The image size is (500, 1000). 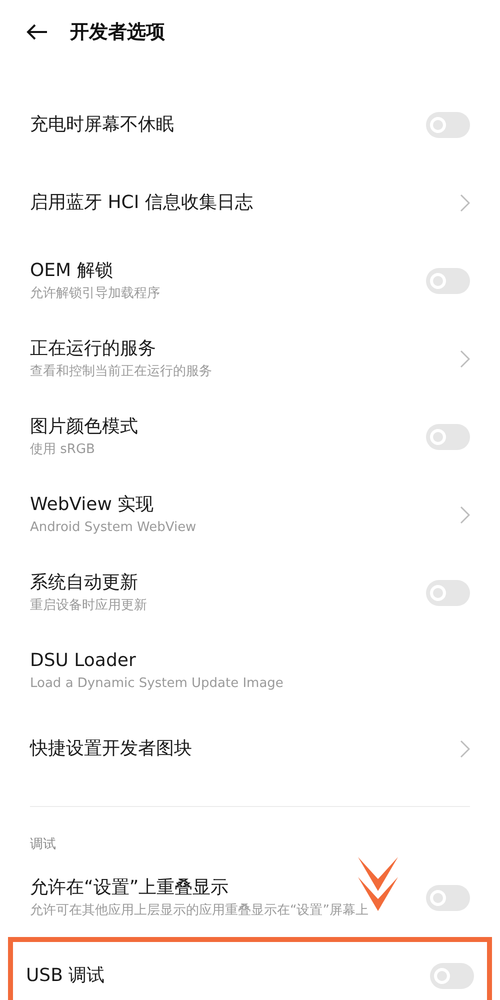 What do you see at coordinates (83, 661) in the screenshot?
I see `setting-title: DSU Loader` at bounding box center [83, 661].